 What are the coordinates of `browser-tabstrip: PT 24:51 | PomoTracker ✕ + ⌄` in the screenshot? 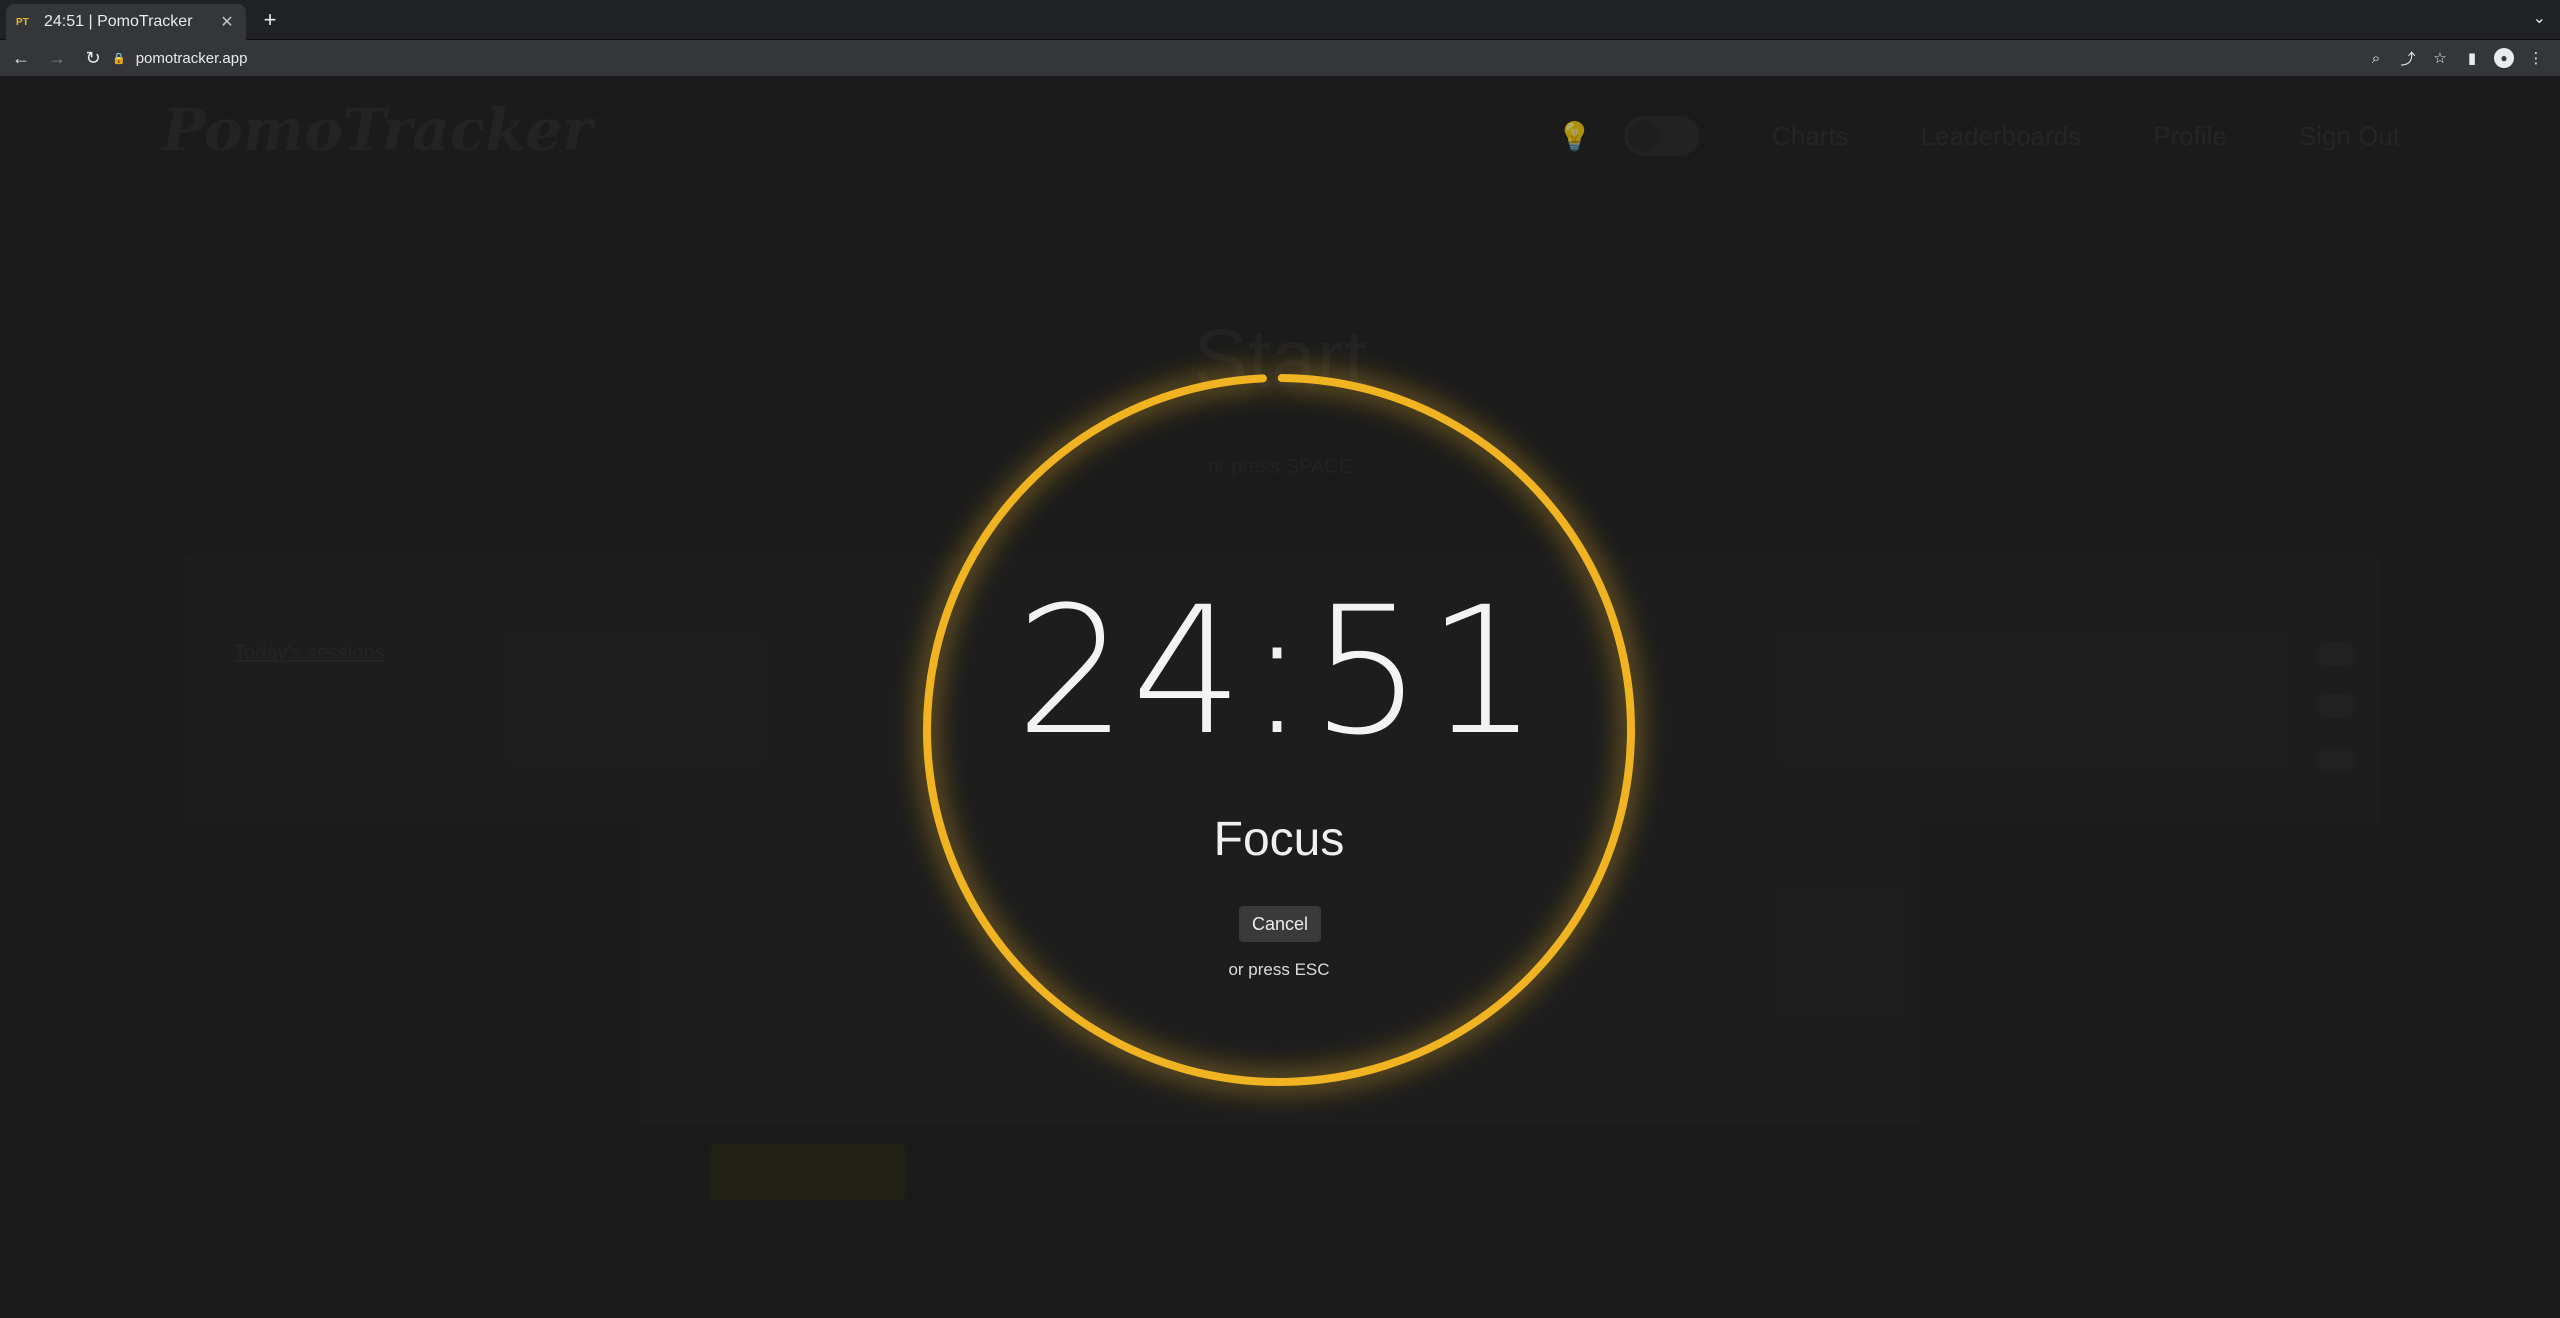 It's located at (1280, 20).